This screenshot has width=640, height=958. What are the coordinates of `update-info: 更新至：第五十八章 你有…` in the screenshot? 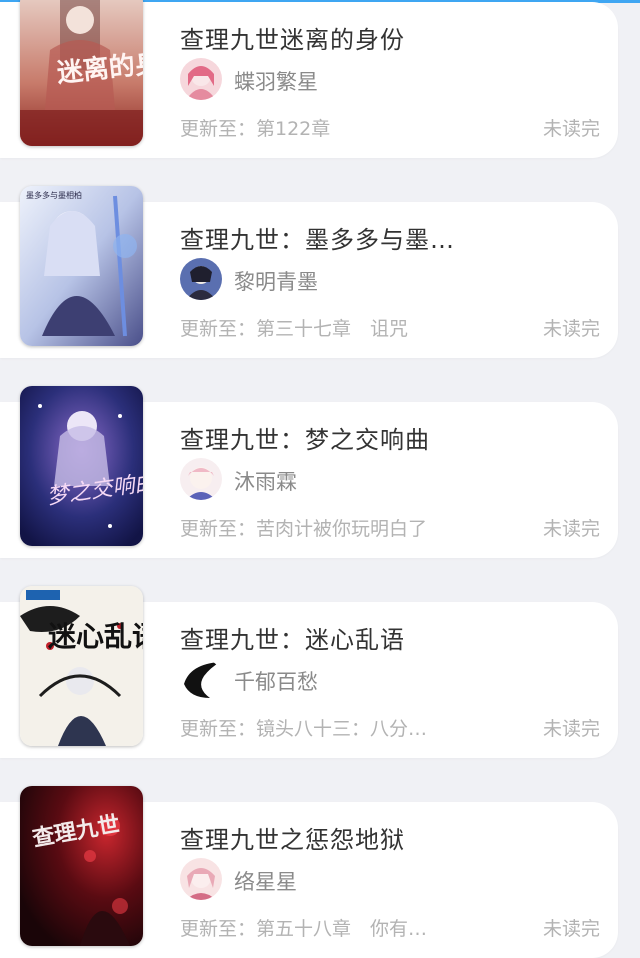 It's located at (304, 929).